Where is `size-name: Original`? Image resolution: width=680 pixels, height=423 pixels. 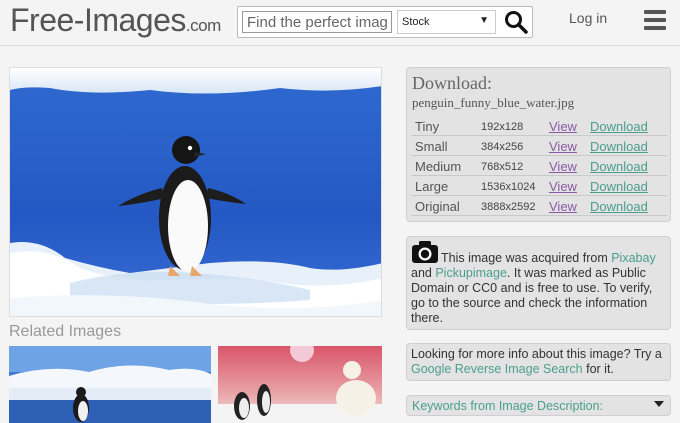
size-name: Original is located at coordinates (437, 206).